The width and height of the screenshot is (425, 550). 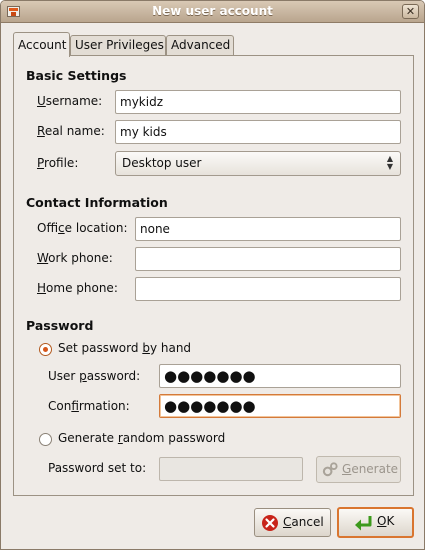 I want to click on generate-random-radio, so click(x=45, y=439).